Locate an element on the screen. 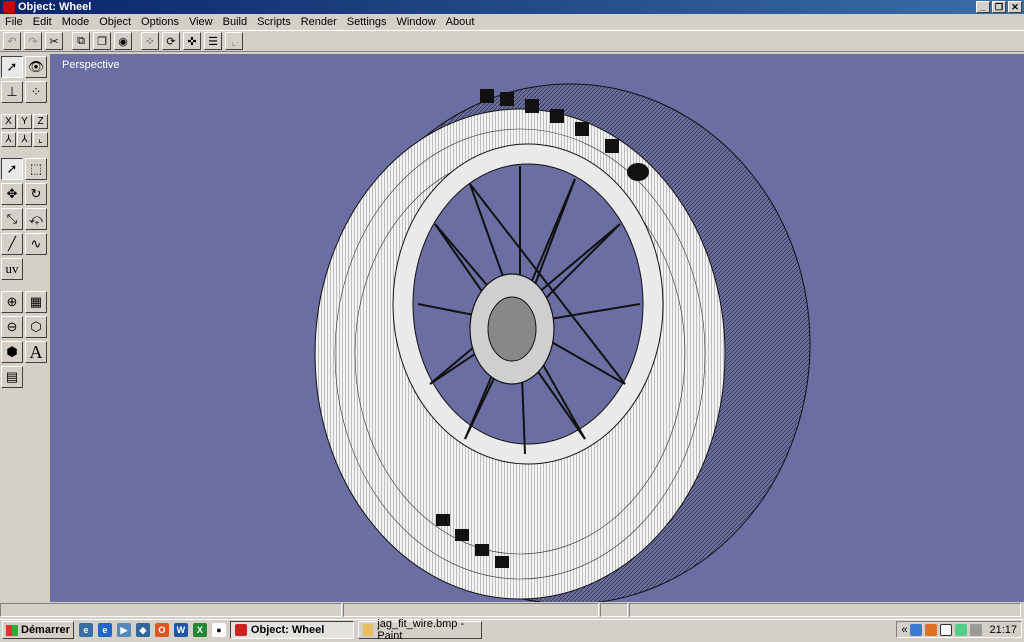 The image size is (1024, 642). grid-icon: ⁘ is located at coordinates (150, 41).